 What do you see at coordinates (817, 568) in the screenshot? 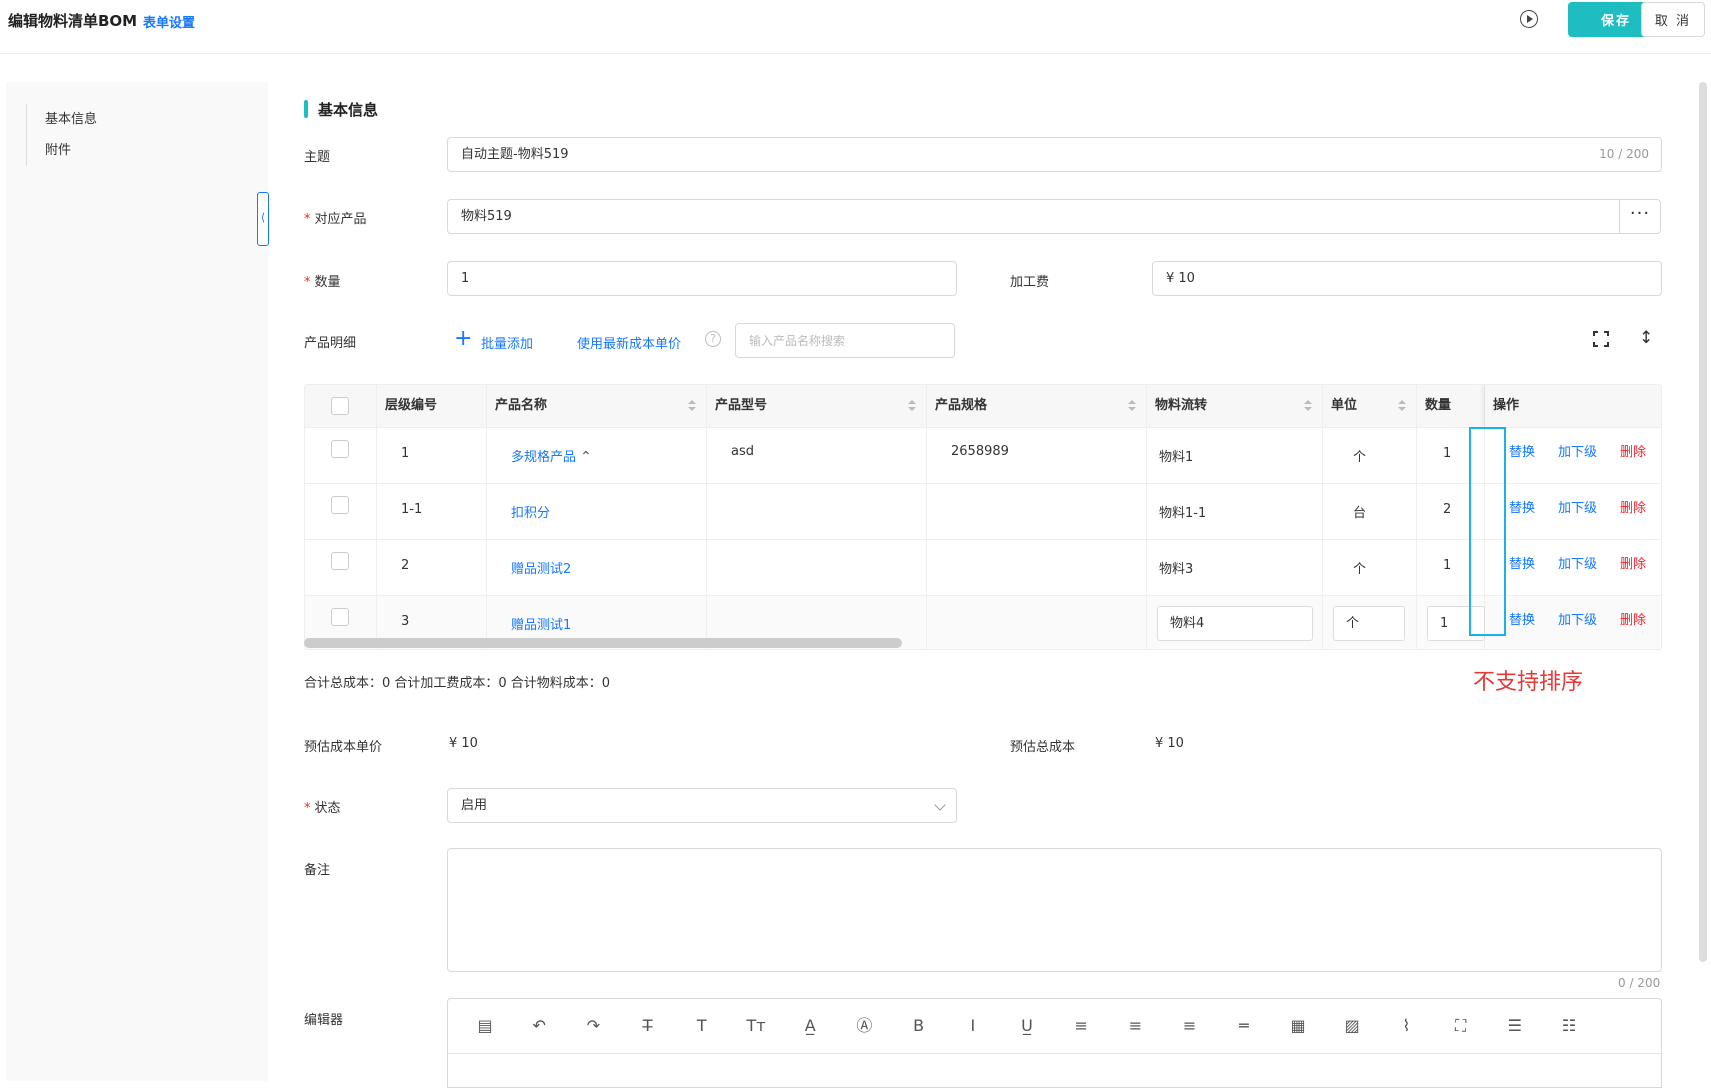
I see `cell-product-model` at bounding box center [817, 568].